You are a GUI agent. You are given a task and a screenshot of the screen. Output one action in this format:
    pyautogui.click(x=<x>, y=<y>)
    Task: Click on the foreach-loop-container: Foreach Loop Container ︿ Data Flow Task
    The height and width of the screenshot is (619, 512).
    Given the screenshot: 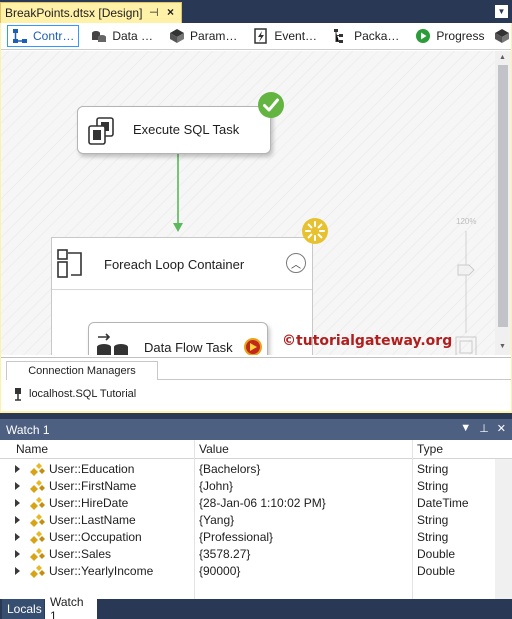 What is the action you would take?
    pyautogui.click(x=182, y=296)
    